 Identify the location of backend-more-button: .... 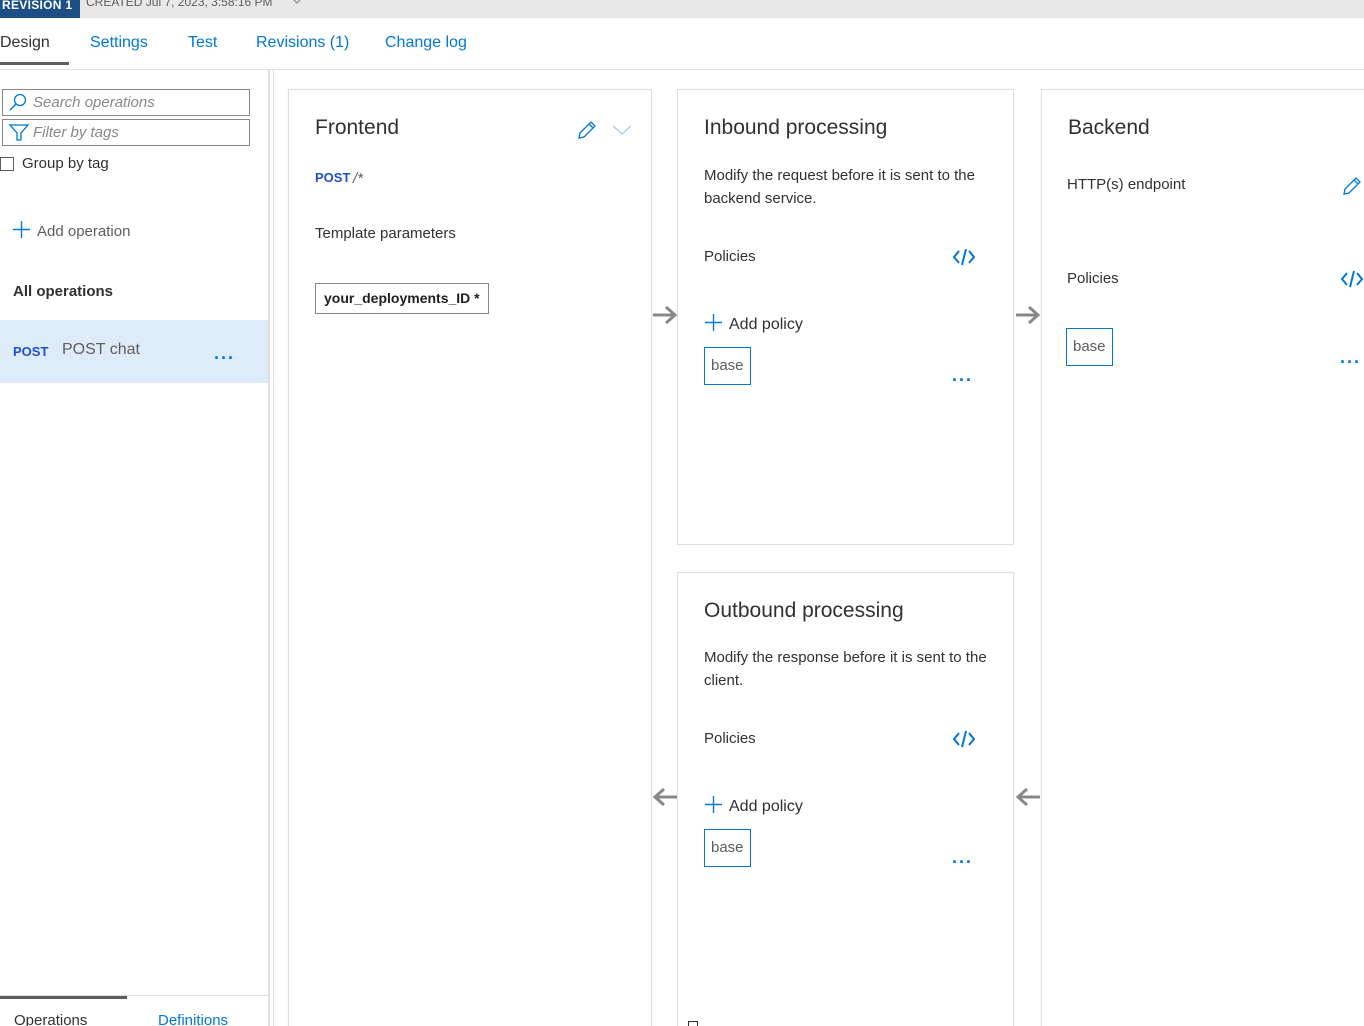
(1350, 357).